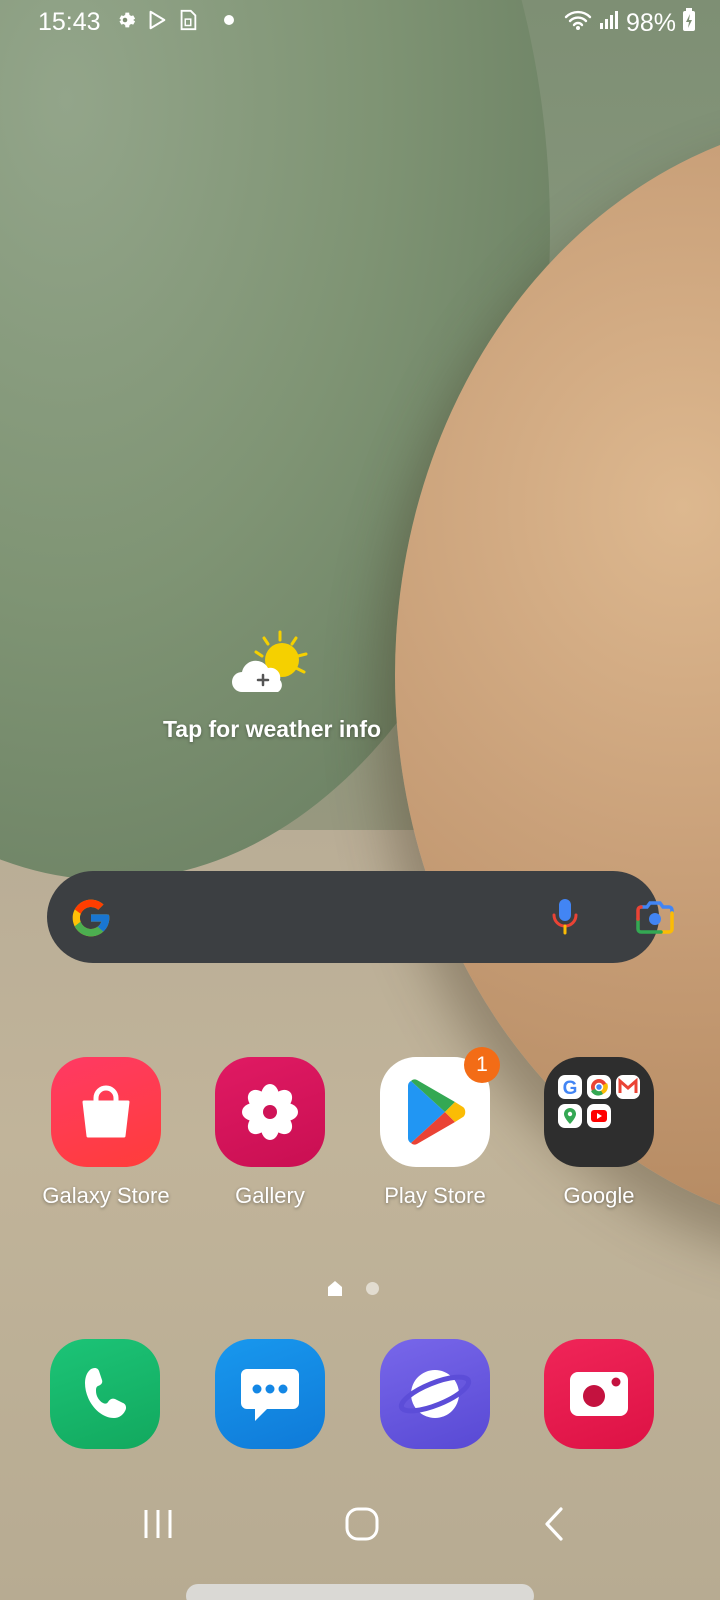 The height and width of the screenshot is (1600, 720). I want to click on phone-icon, so click(105, 1394).